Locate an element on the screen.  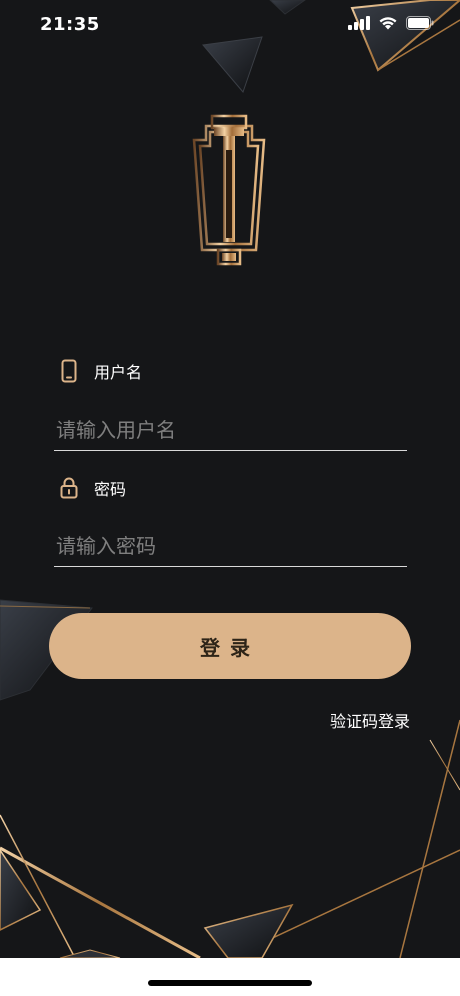
username-label: 用户名 is located at coordinates (118, 372).